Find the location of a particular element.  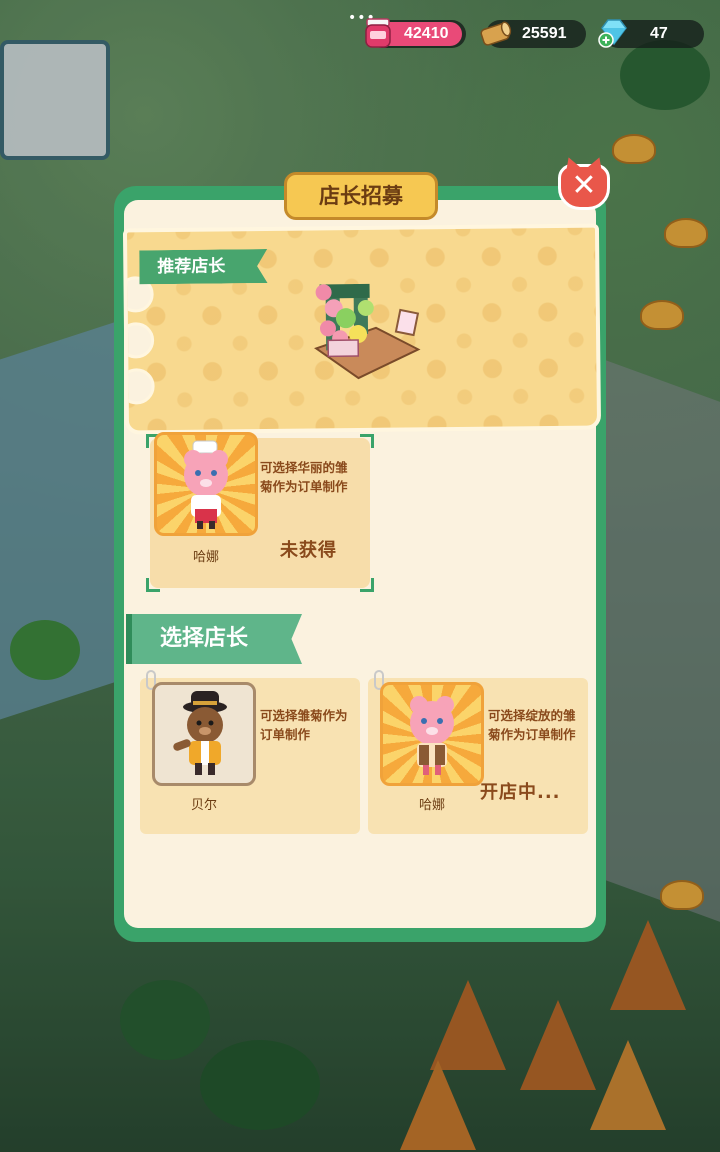

select-manager-ribbon: 选择店长 is located at coordinates (214, 639).